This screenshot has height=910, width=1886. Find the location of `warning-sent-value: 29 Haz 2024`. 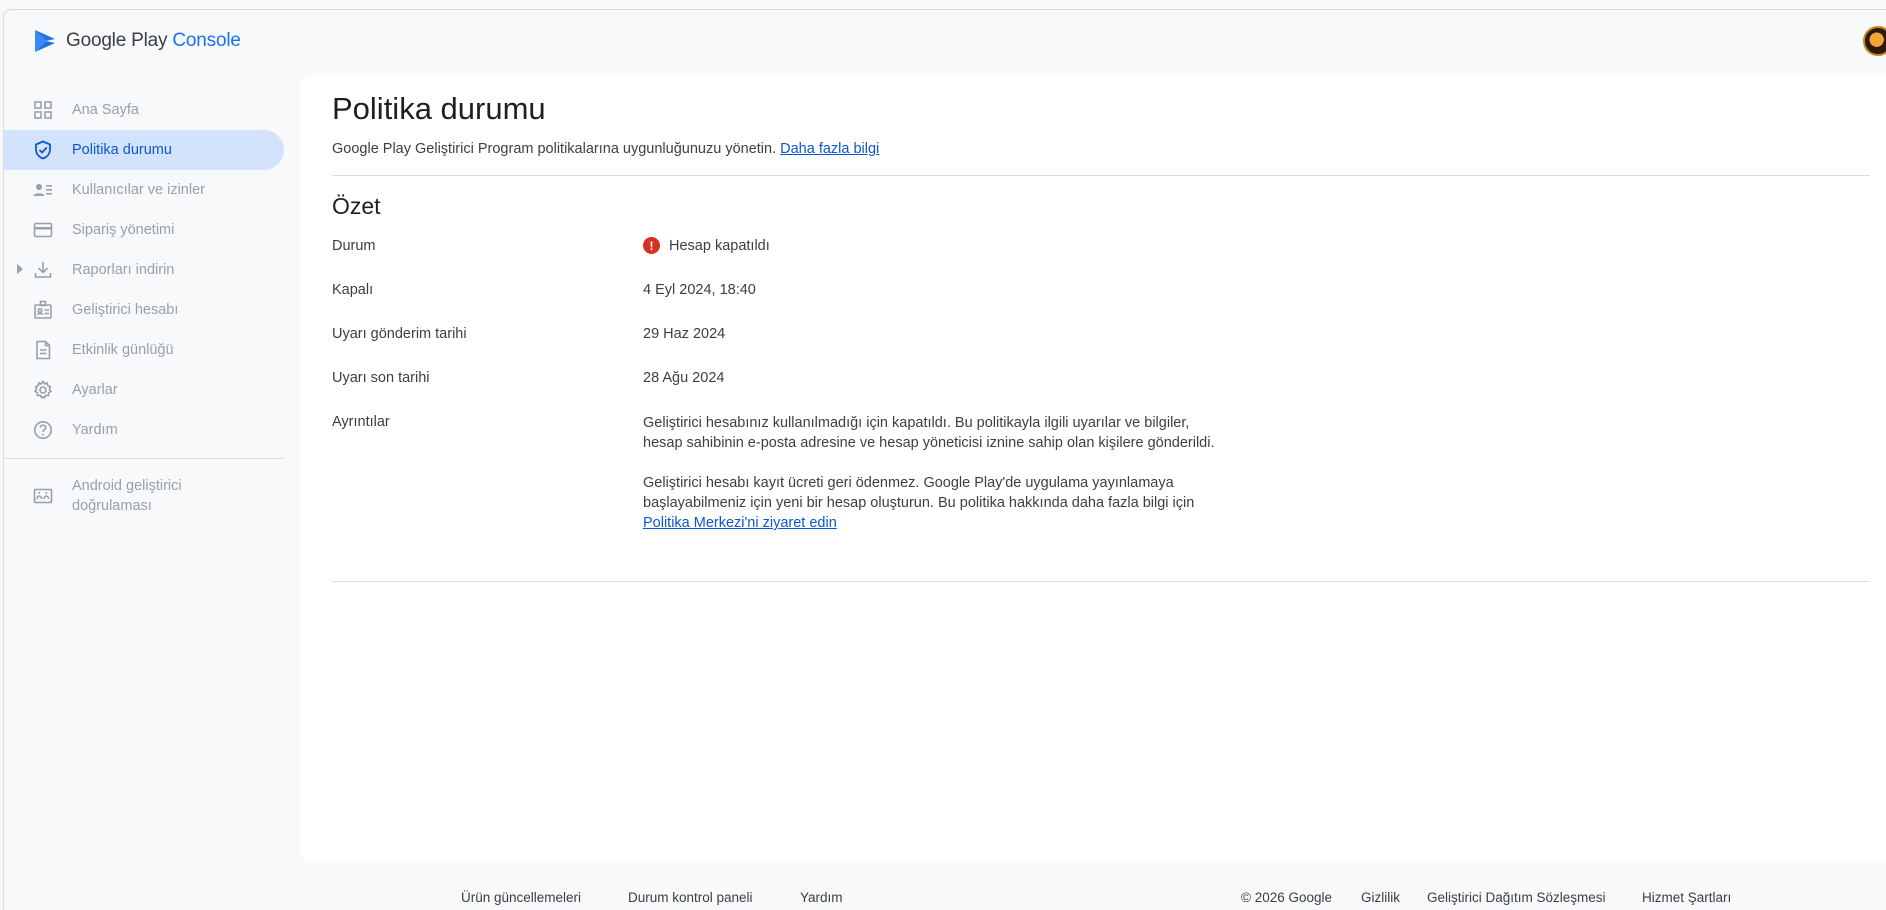

warning-sent-value: 29 Haz 2024 is located at coordinates (684, 334).